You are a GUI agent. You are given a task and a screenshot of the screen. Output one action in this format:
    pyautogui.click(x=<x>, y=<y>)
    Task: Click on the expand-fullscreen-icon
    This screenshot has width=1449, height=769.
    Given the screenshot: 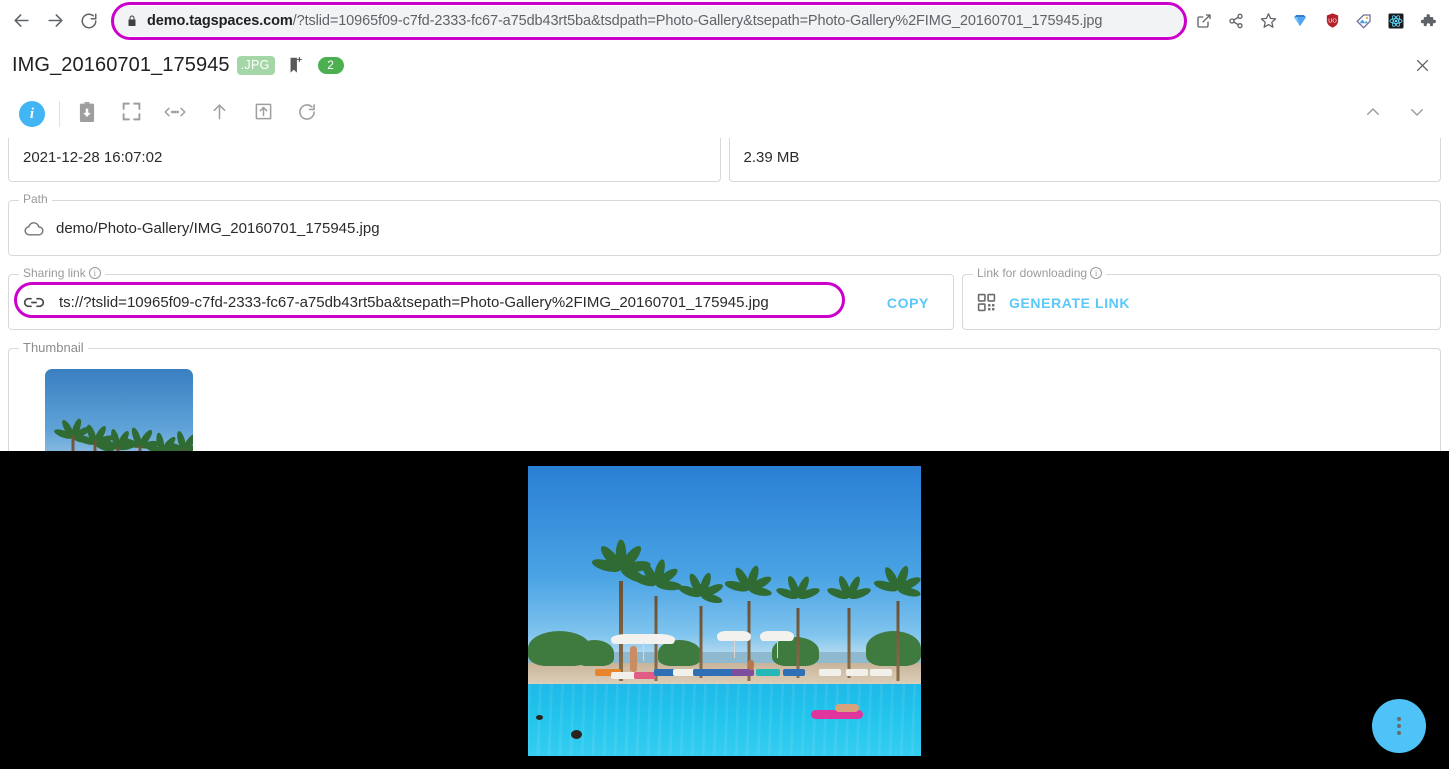 What is the action you would take?
    pyautogui.click(x=131, y=114)
    